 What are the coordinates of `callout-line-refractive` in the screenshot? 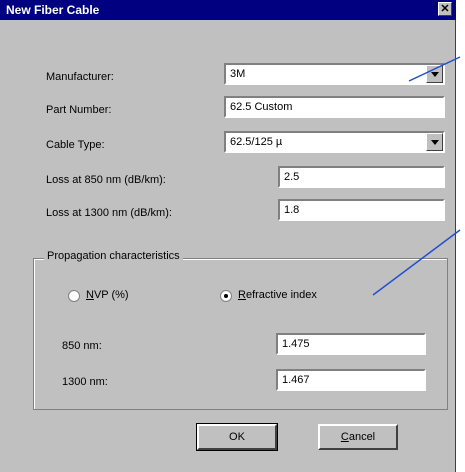 It's located at (416, 262).